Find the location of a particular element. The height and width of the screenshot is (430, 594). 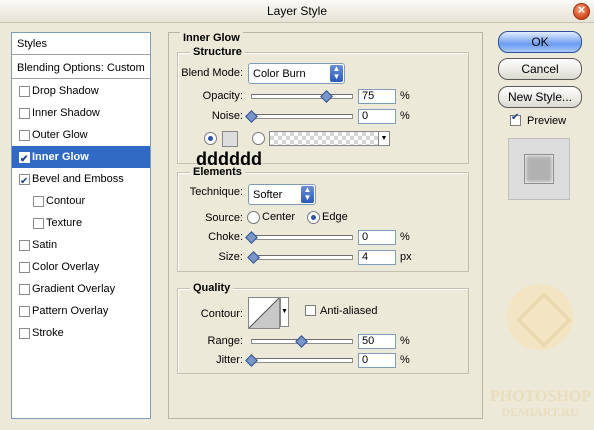

choke-unit: % is located at coordinates (405, 237).